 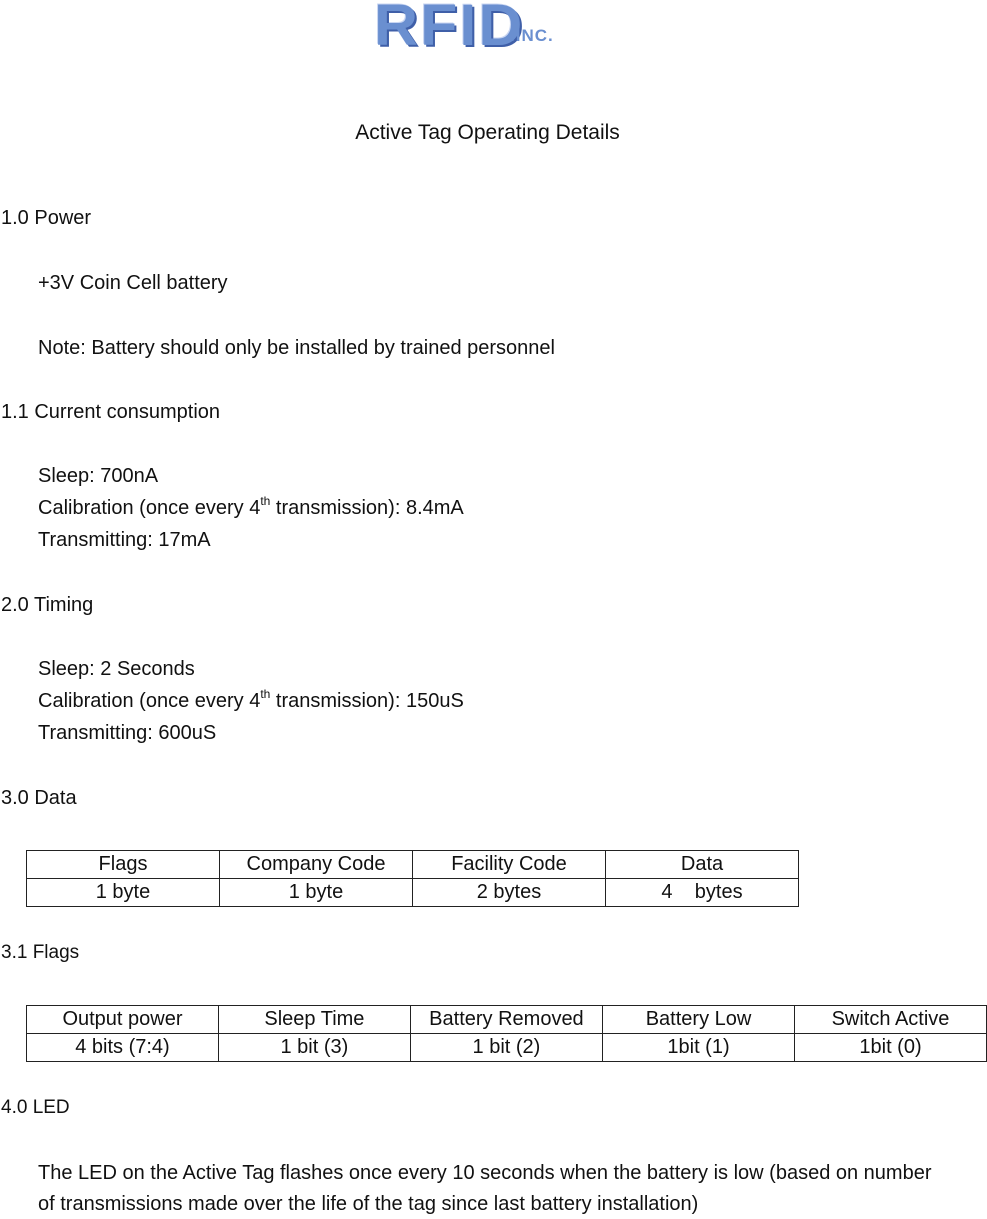 What do you see at coordinates (46, 218) in the screenshot?
I see `section-heading-power: 1.0 Power` at bounding box center [46, 218].